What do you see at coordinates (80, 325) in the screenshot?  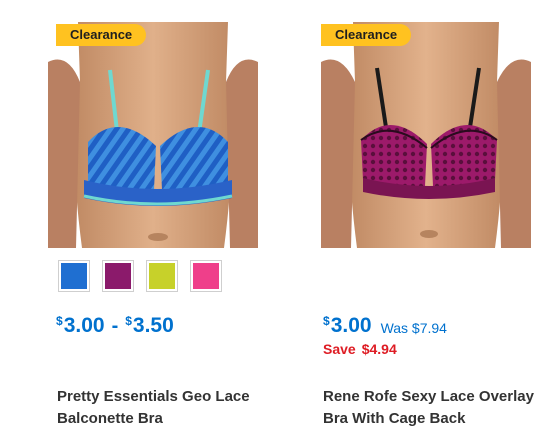 I see `price-min: $3.00` at bounding box center [80, 325].